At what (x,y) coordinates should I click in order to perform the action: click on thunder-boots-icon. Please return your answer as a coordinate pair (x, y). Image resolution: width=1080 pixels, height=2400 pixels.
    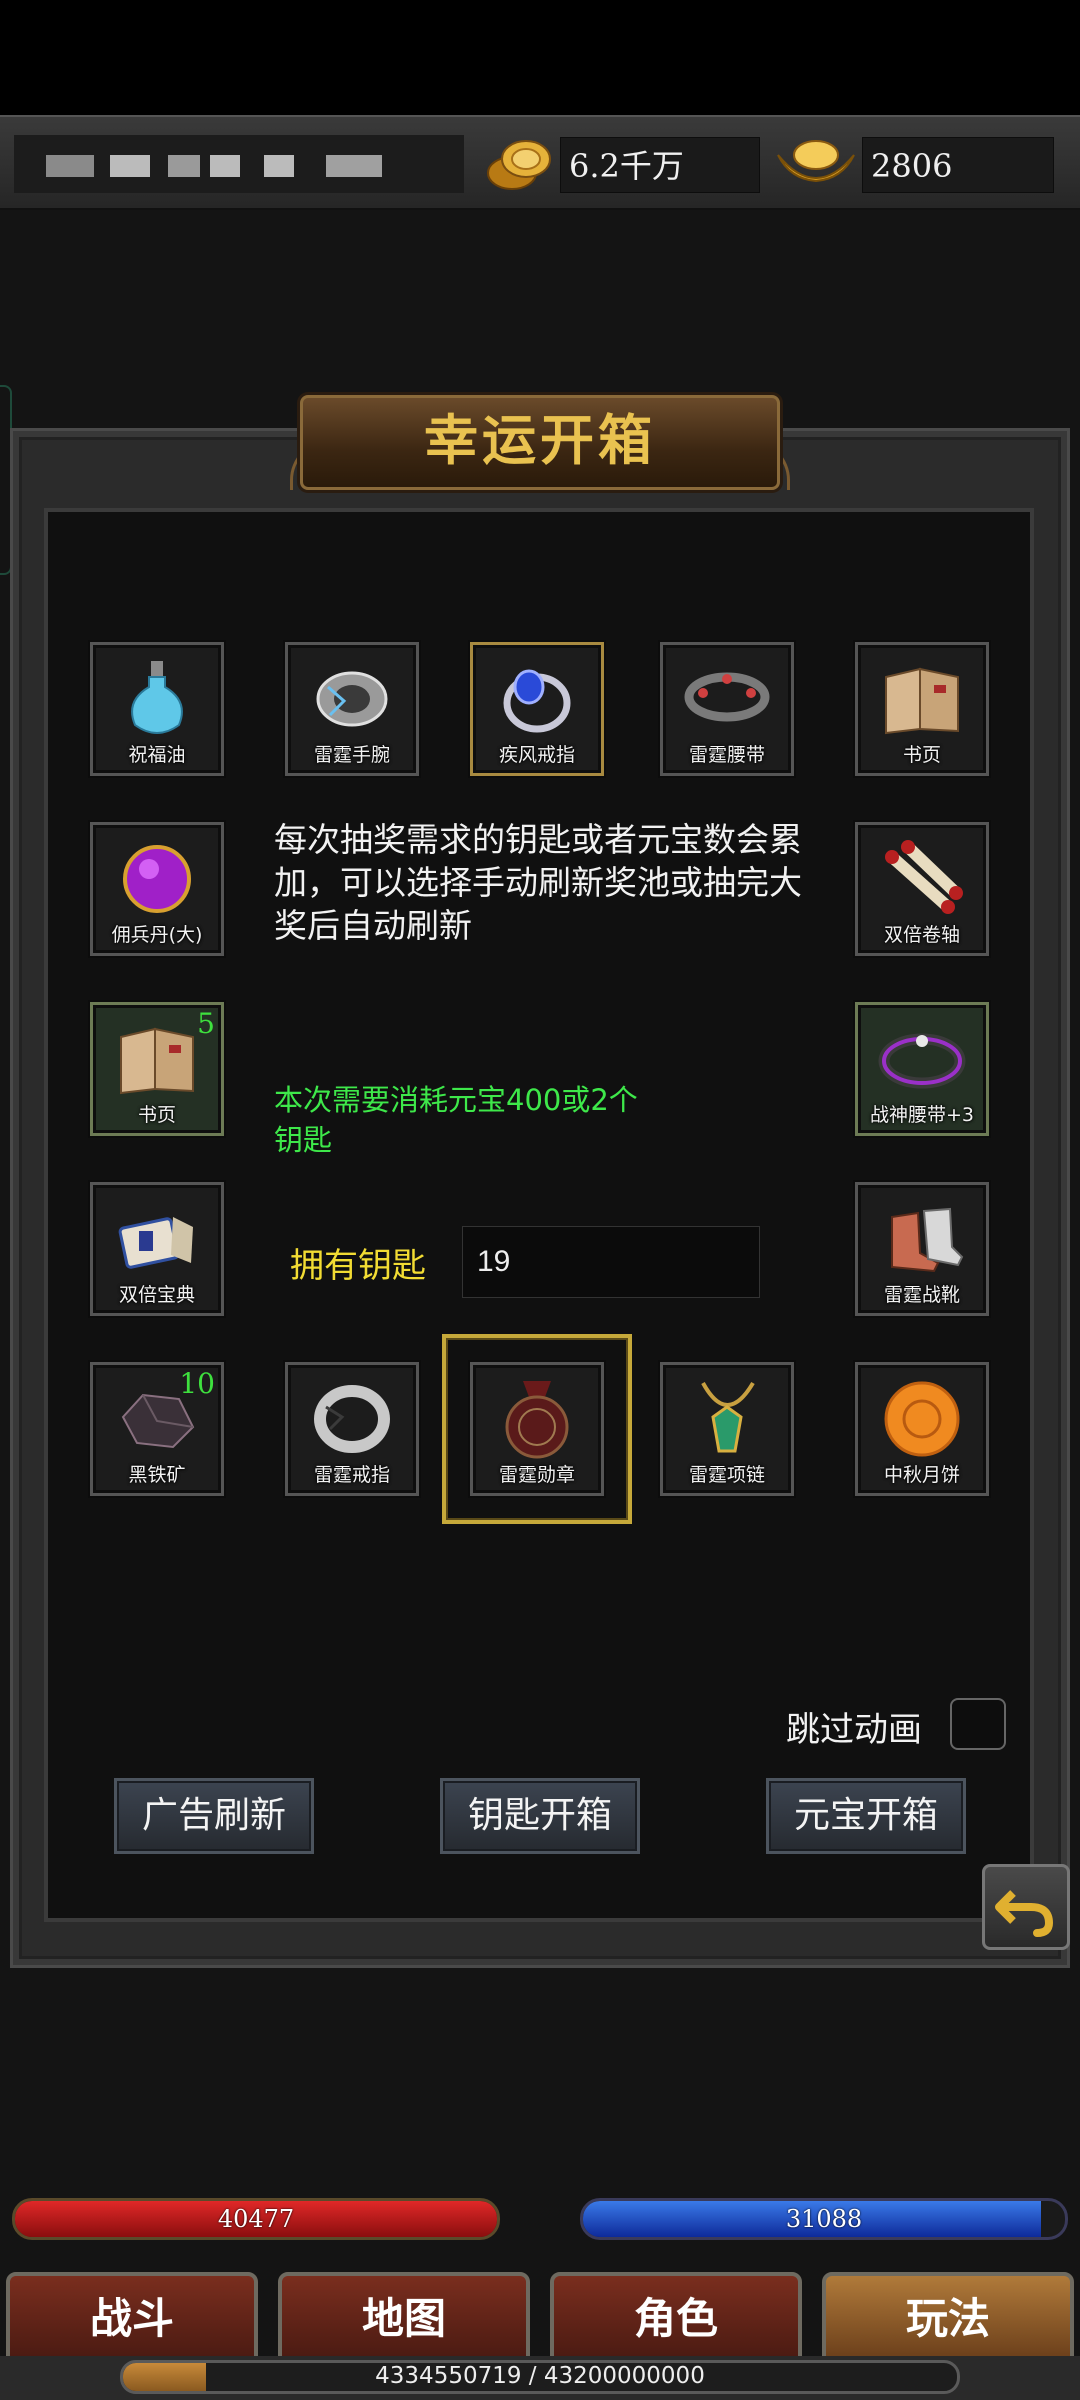
    Looking at the image, I should click on (927, 1240).